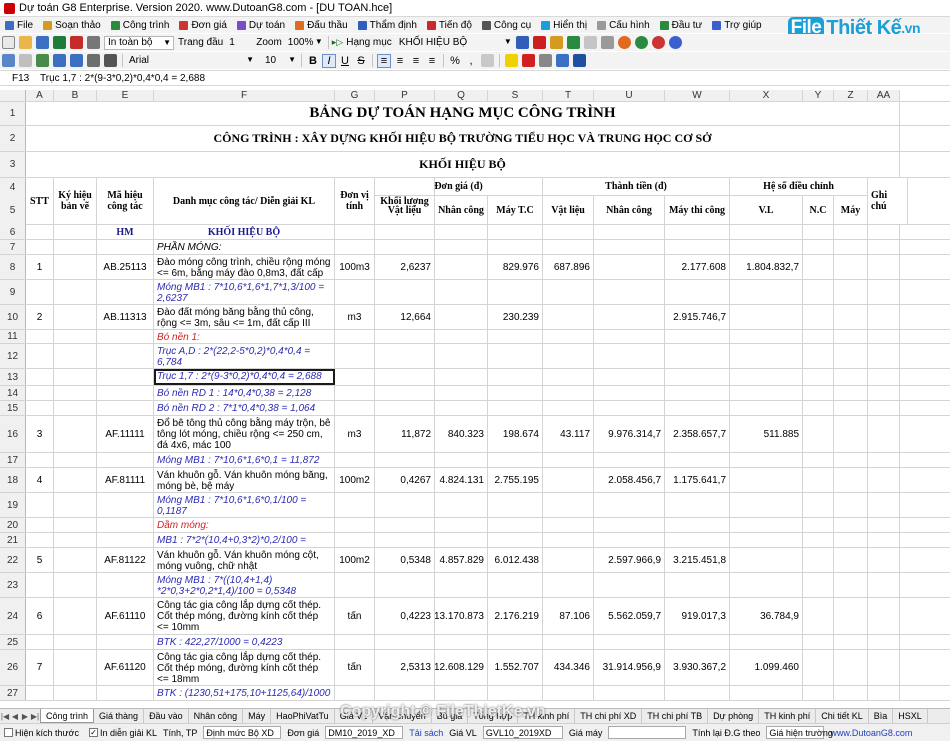 Image resolution: width=950 pixels, height=750 pixels. I want to click on row-header: 2, so click(13, 138).